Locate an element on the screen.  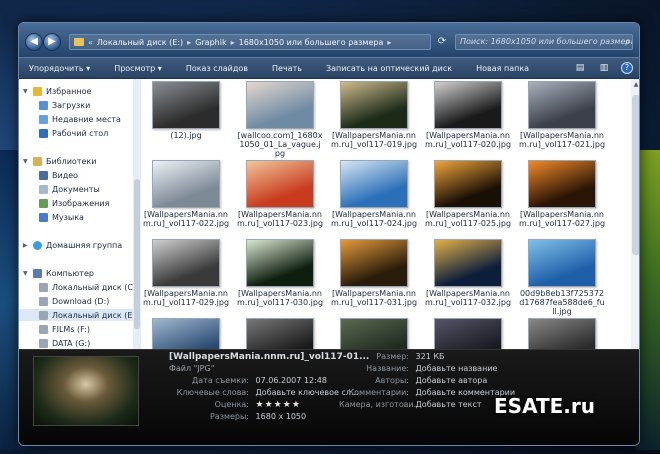
file-item: [WallpapersMania.nnm.ru]_vol117-022.jpg is located at coordinates (186, 194).